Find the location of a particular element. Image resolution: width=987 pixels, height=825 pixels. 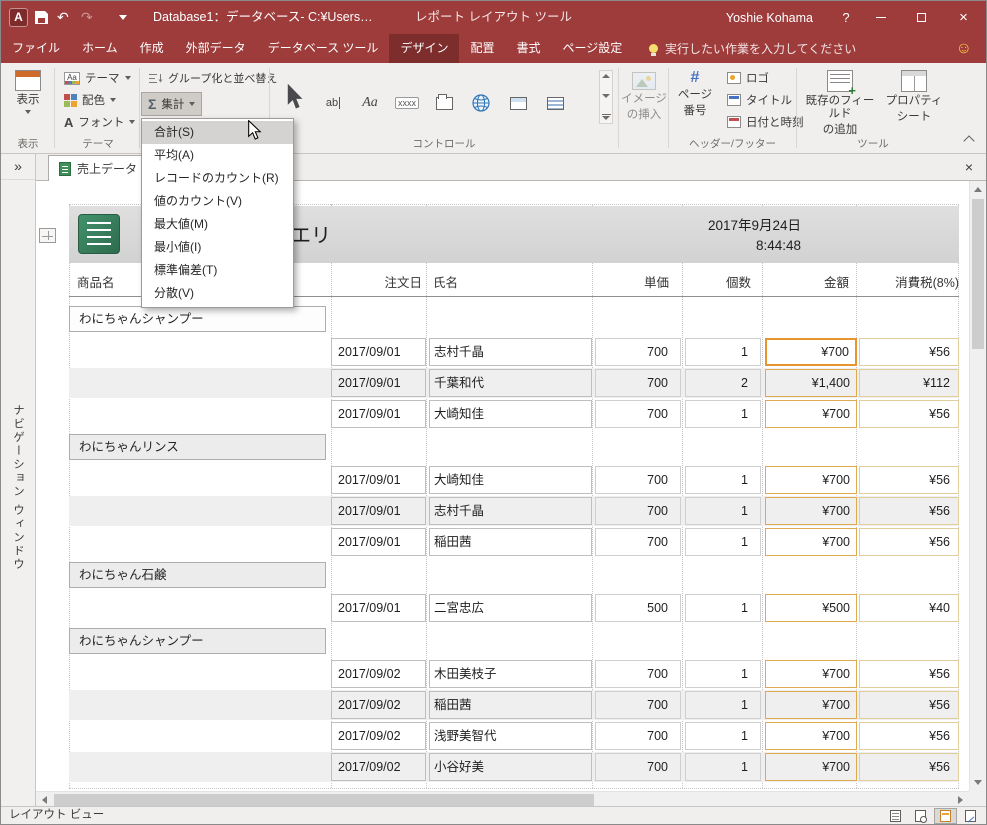

design-view-button is located at coordinates (970, 816).